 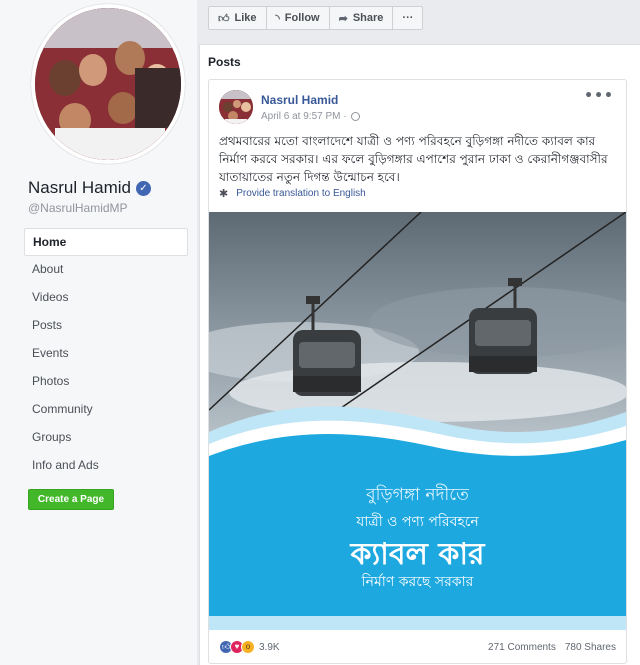 I want to click on post-stats: 271 Comments 780 Shares, so click(x=552, y=647).